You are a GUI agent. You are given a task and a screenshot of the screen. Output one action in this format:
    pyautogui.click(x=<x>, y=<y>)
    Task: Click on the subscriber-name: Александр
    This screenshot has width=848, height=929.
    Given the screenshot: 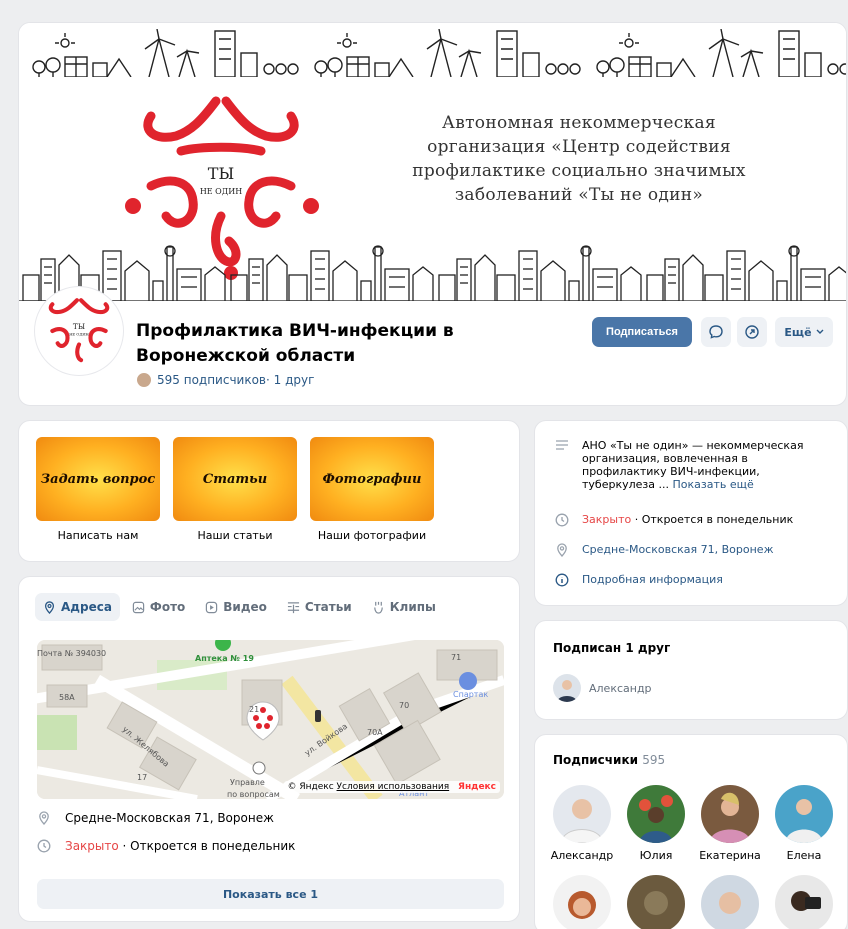 What is the action you would take?
    pyautogui.click(x=582, y=855)
    